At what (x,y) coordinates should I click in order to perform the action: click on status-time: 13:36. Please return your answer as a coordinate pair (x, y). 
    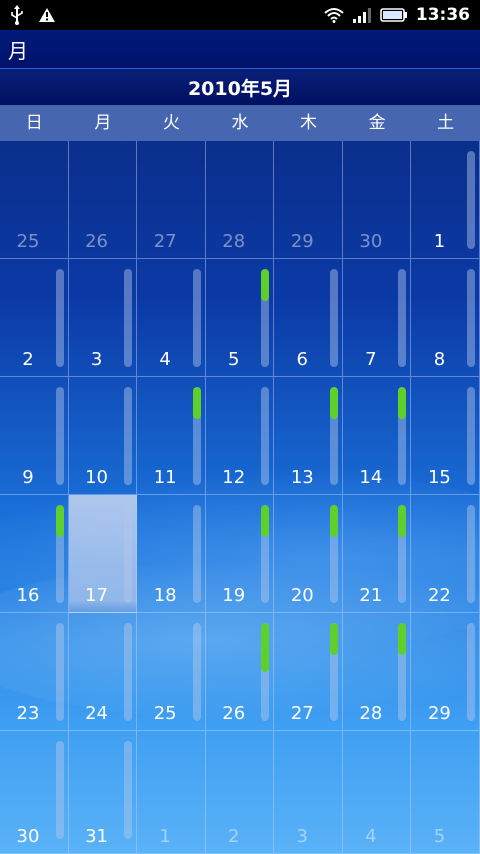
    Looking at the image, I should click on (442, 15).